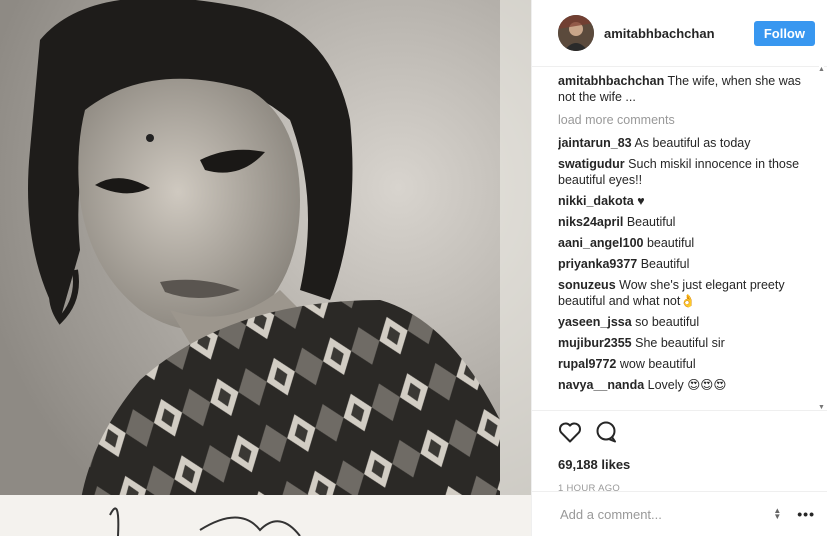 This screenshot has width=827, height=536. I want to click on comment-text: wow beautiful, so click(657, 364).